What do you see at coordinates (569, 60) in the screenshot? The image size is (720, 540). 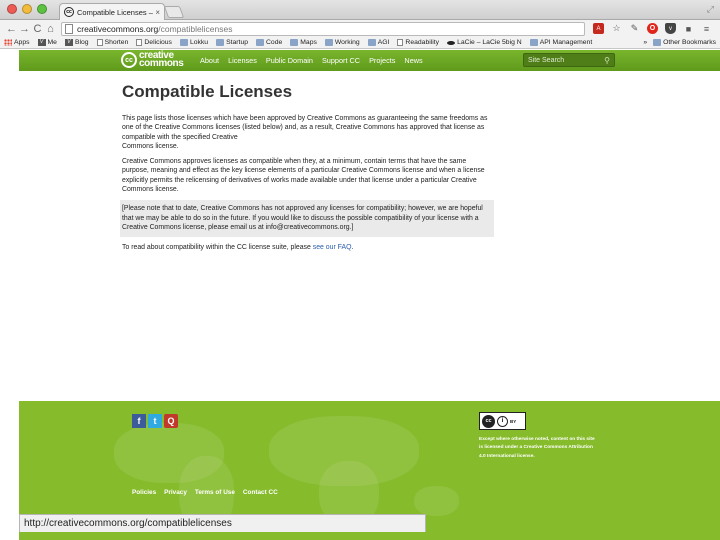 I see `site-search-input: Site Search ⚲` at bounding box center [569, 60].